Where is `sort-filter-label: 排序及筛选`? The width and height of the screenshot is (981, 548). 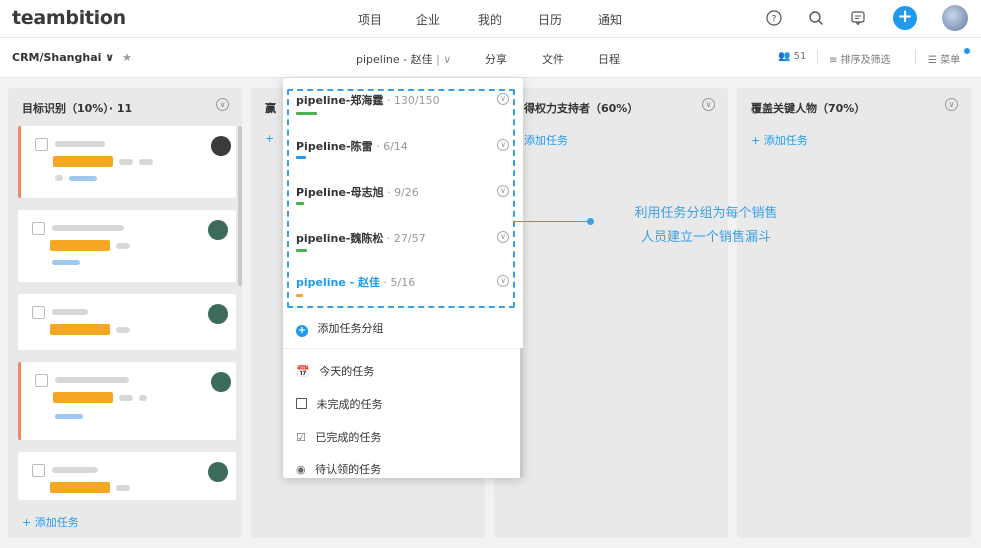
sort-filter-label: 排序及筛选 is located at coordinates (865, 60).